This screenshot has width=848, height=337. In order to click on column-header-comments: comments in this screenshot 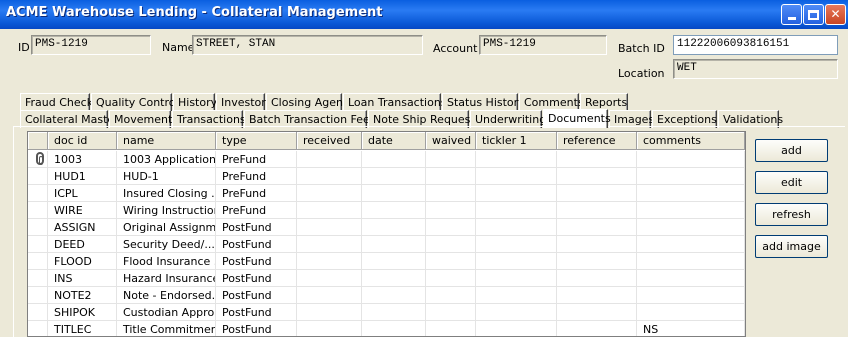, I will do `click(691, 141)`.